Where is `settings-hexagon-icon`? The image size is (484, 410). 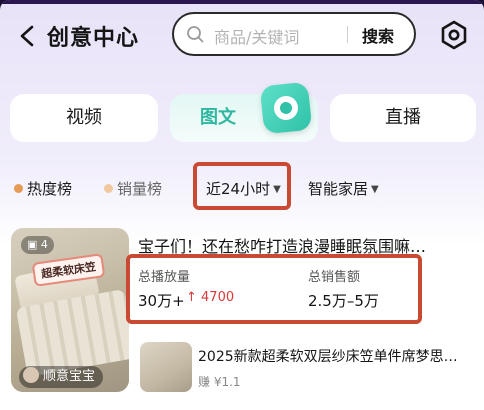
settings-hexagon-icon is located at coordinates (454, 35).